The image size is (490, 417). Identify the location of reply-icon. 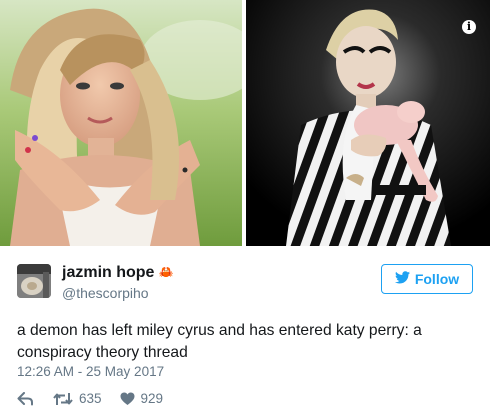
(25, 398).